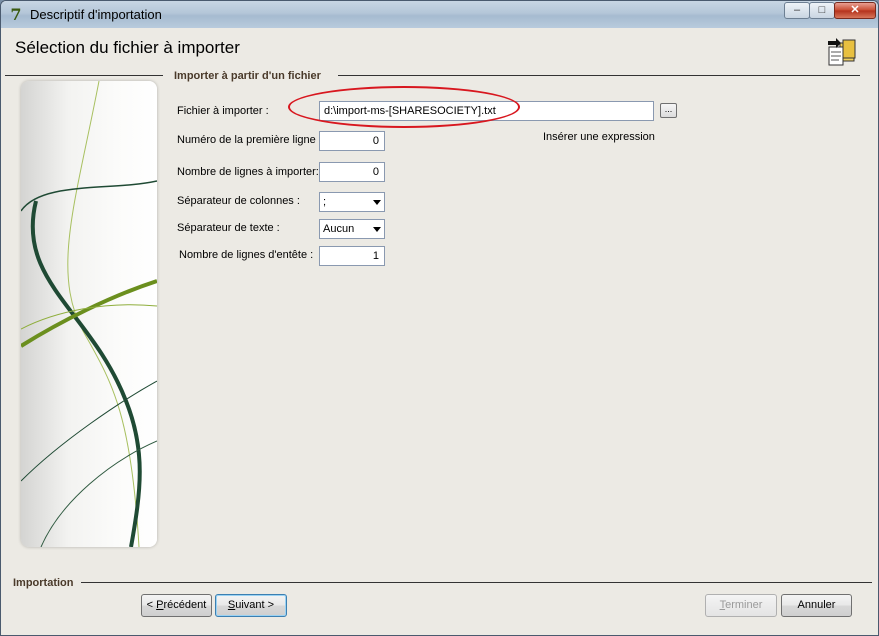 Image resolution: width=879 pixels, height=636 pixels. I want to click on header-lines-label: Nombre de lignes d'entête :, so click(246, 255).